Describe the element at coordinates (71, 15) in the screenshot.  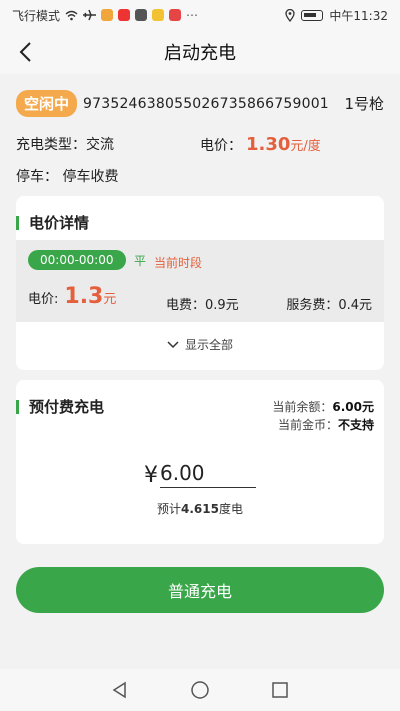
I see `wifi-icon` at that location.